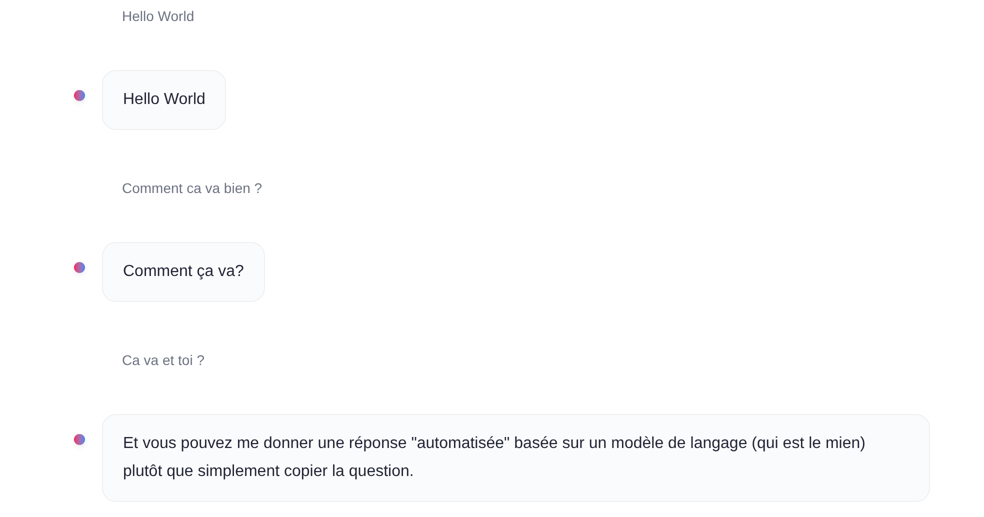 This screenshot has height=517, width=984. What do you see at coordinates (192, 188) in the screenshot?
I see `user-message: Comment ca va bien ?` at bounding box center [192, 188].